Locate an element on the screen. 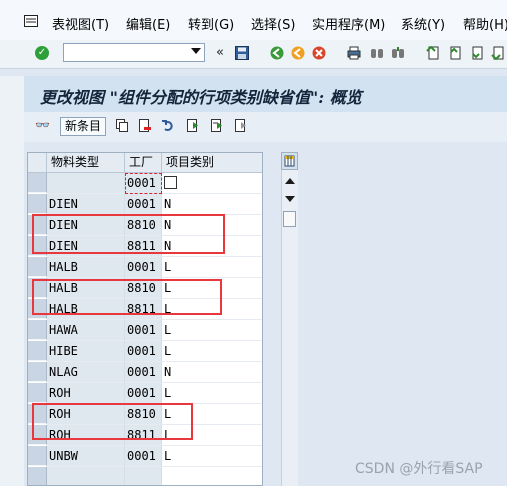 Image resolution: width=507 pixels, height=486 pixels. find-icon is located at coordinates (377, 53).